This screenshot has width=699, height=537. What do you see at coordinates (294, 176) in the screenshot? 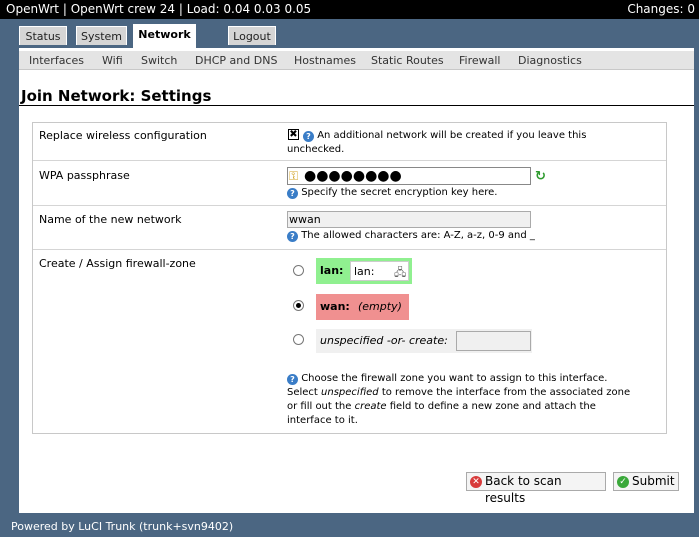
I see `key-icon: ⚿` at bounding box center [294, 176].